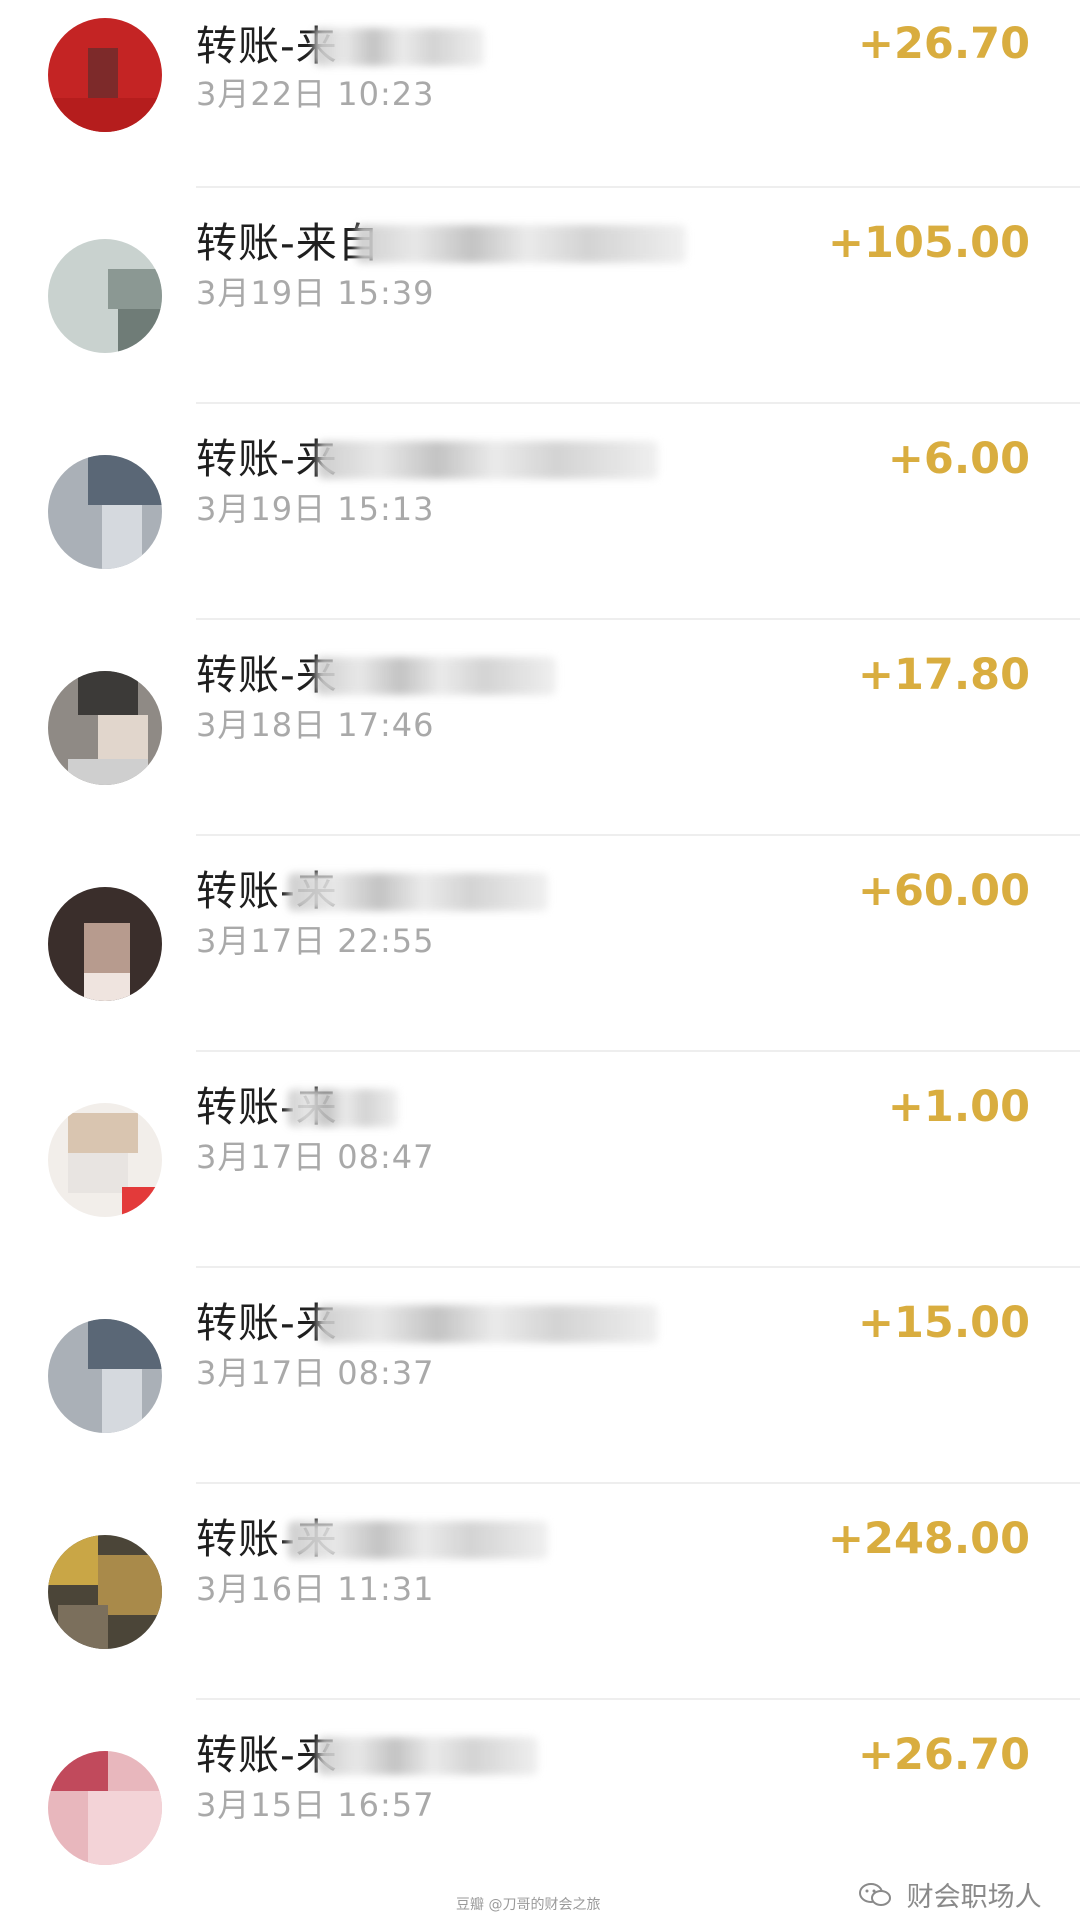 This screenshot has height=1923, width=1080. What do you see at coordinates (315, 725) in the screenshot?
I see `transaction-date: 3月18日 17:46` at bounding box center [315, 725].